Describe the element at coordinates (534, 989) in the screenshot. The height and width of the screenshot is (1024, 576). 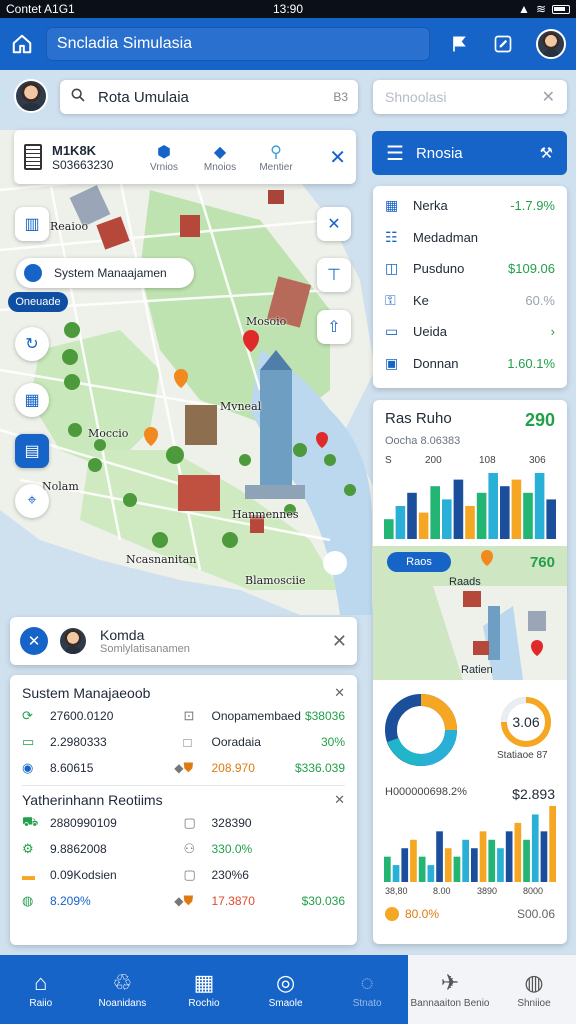
I see `nav-item: ◍ Shniioe` at that location.